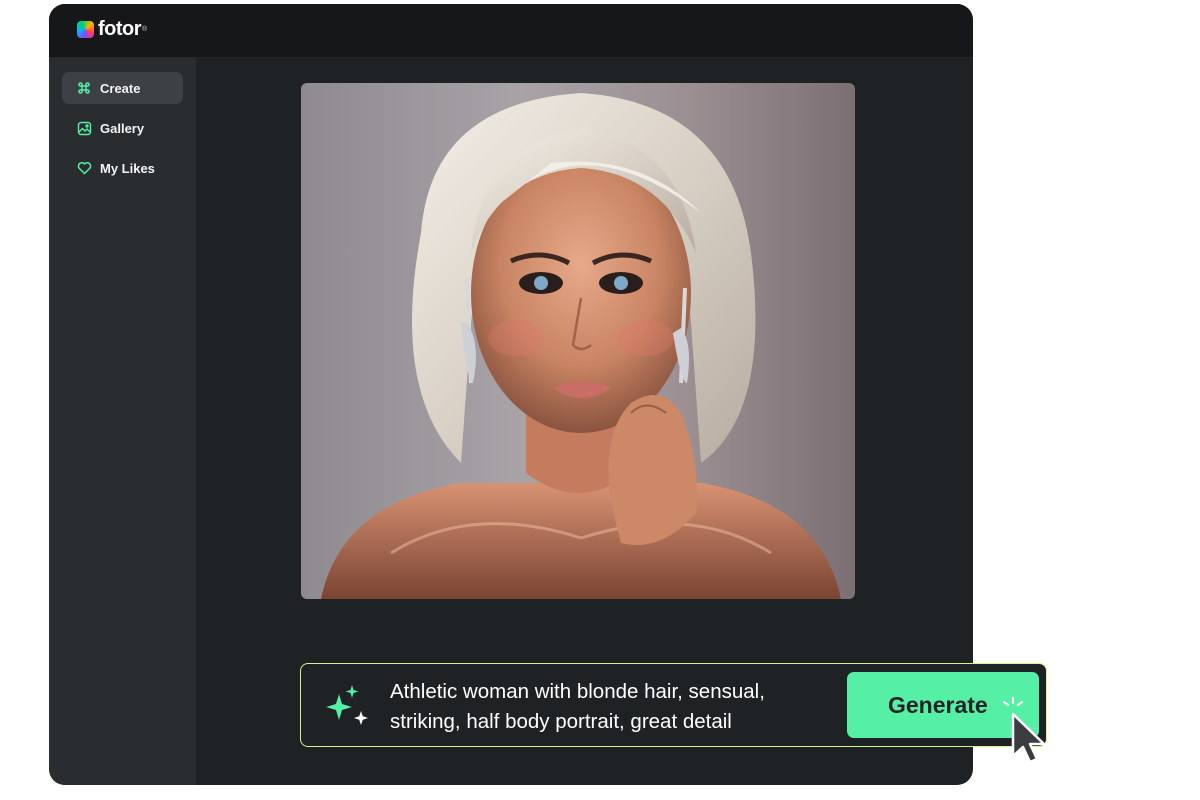 The width and height of the screenshot is (1200, 800). I want to click on sidebar-item-gallery: Gallery, so click(122, 128).